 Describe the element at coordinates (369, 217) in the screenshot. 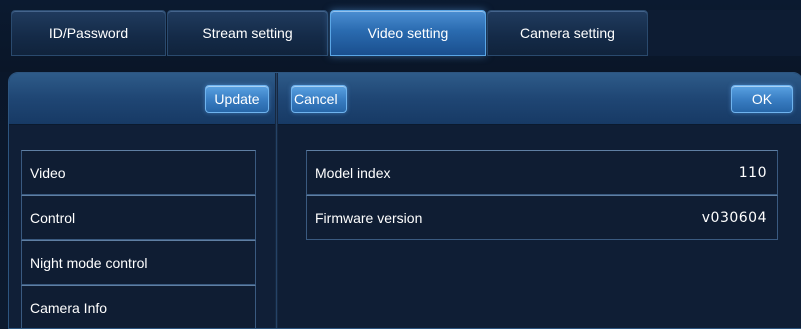

I see `info-label: Firmware version` at that location.